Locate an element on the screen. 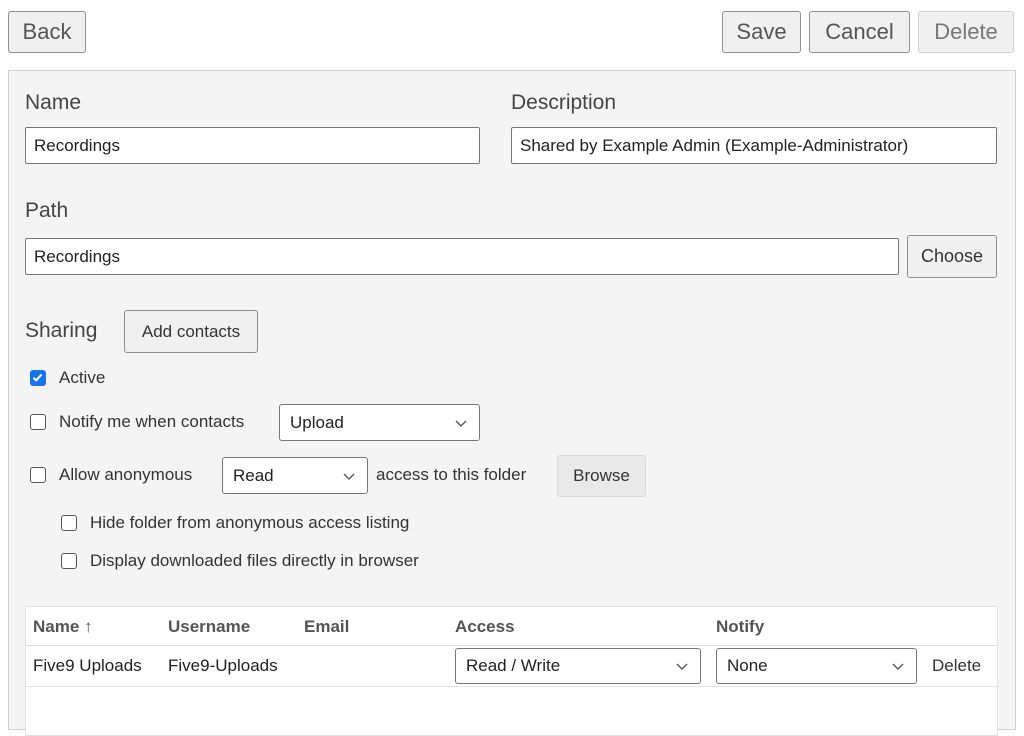 This screenshot has width=1024, height=736. save-button: Save is located at coordinates (761, 32).